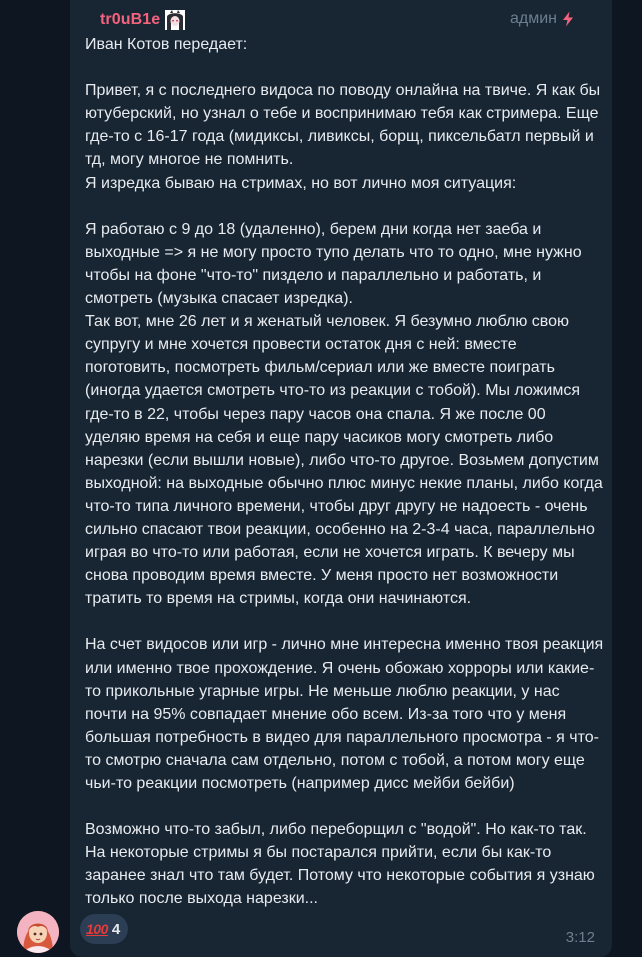 This screenshot has height=957, width=642. I want to click on sender-avatar, so click(38, 932).